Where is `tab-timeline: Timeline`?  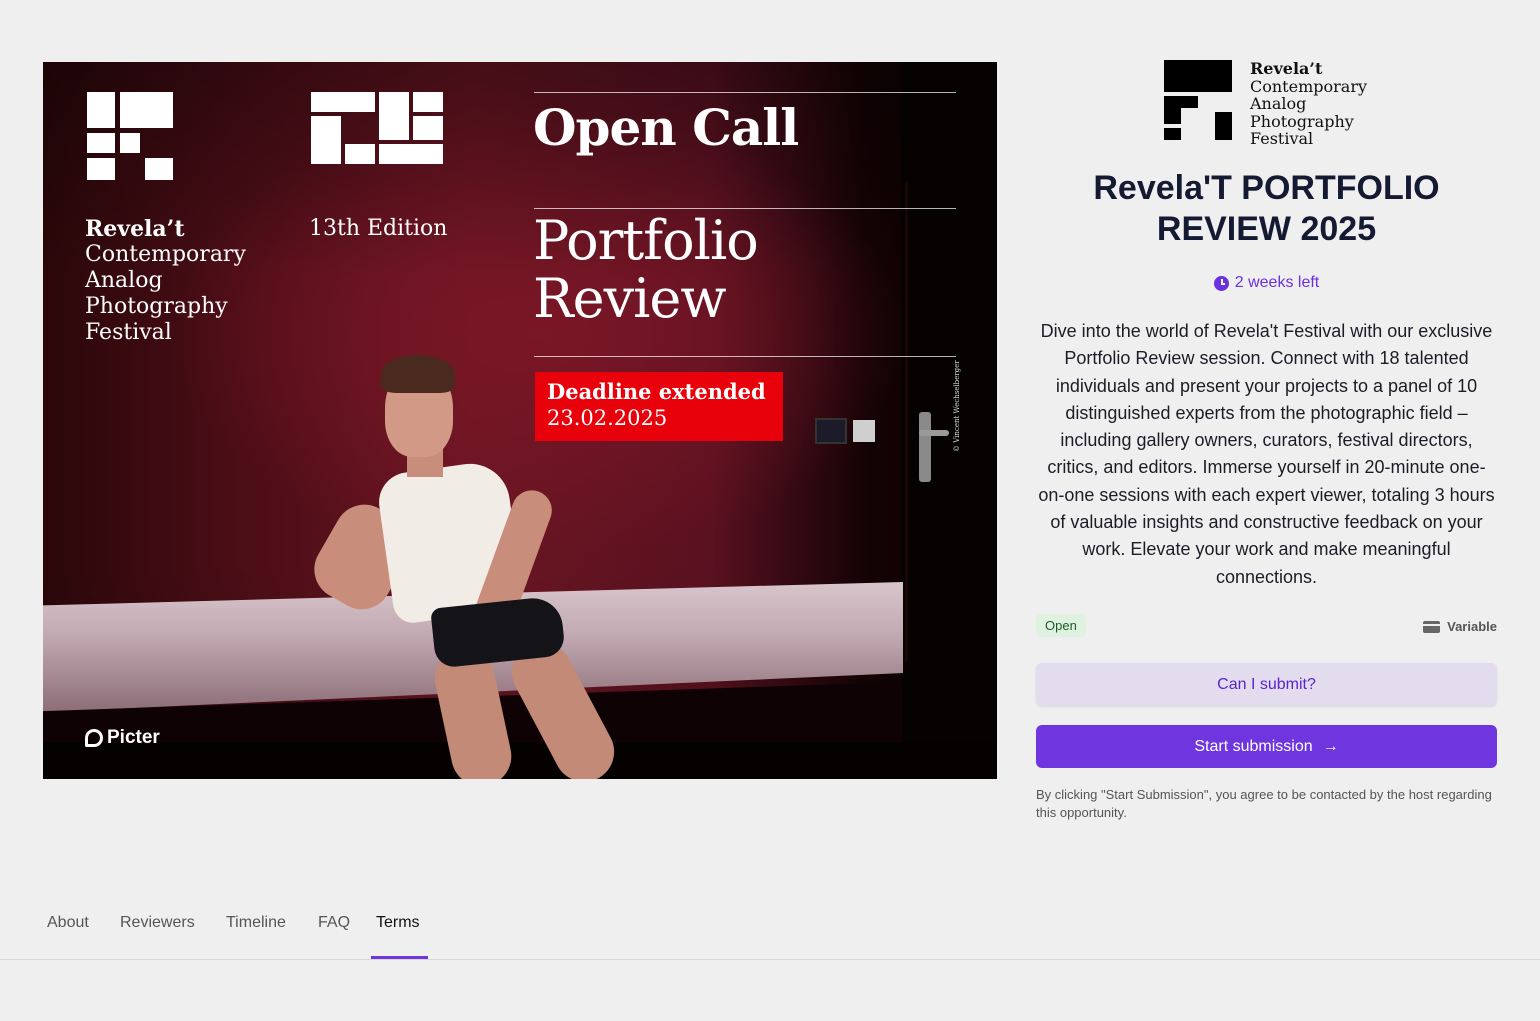
tab-timeline: Timeline is located at coordinates (256, 931).